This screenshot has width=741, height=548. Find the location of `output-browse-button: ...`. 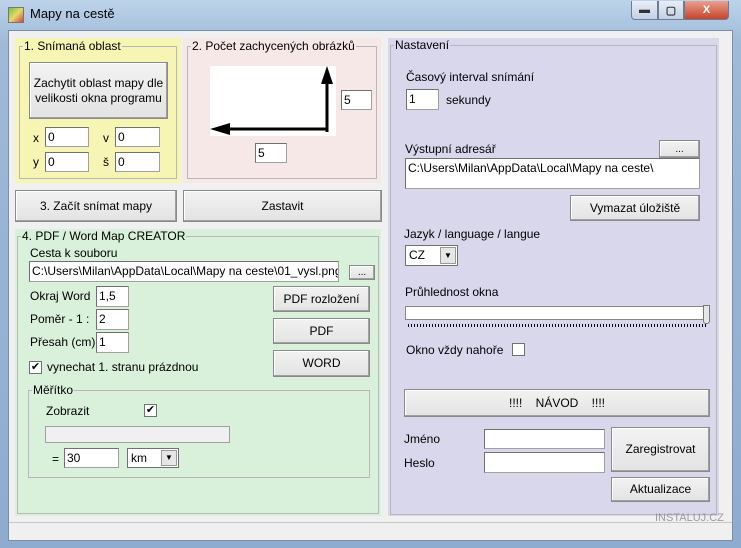

output-browse-button: ... is located at coordinates (679, 149).